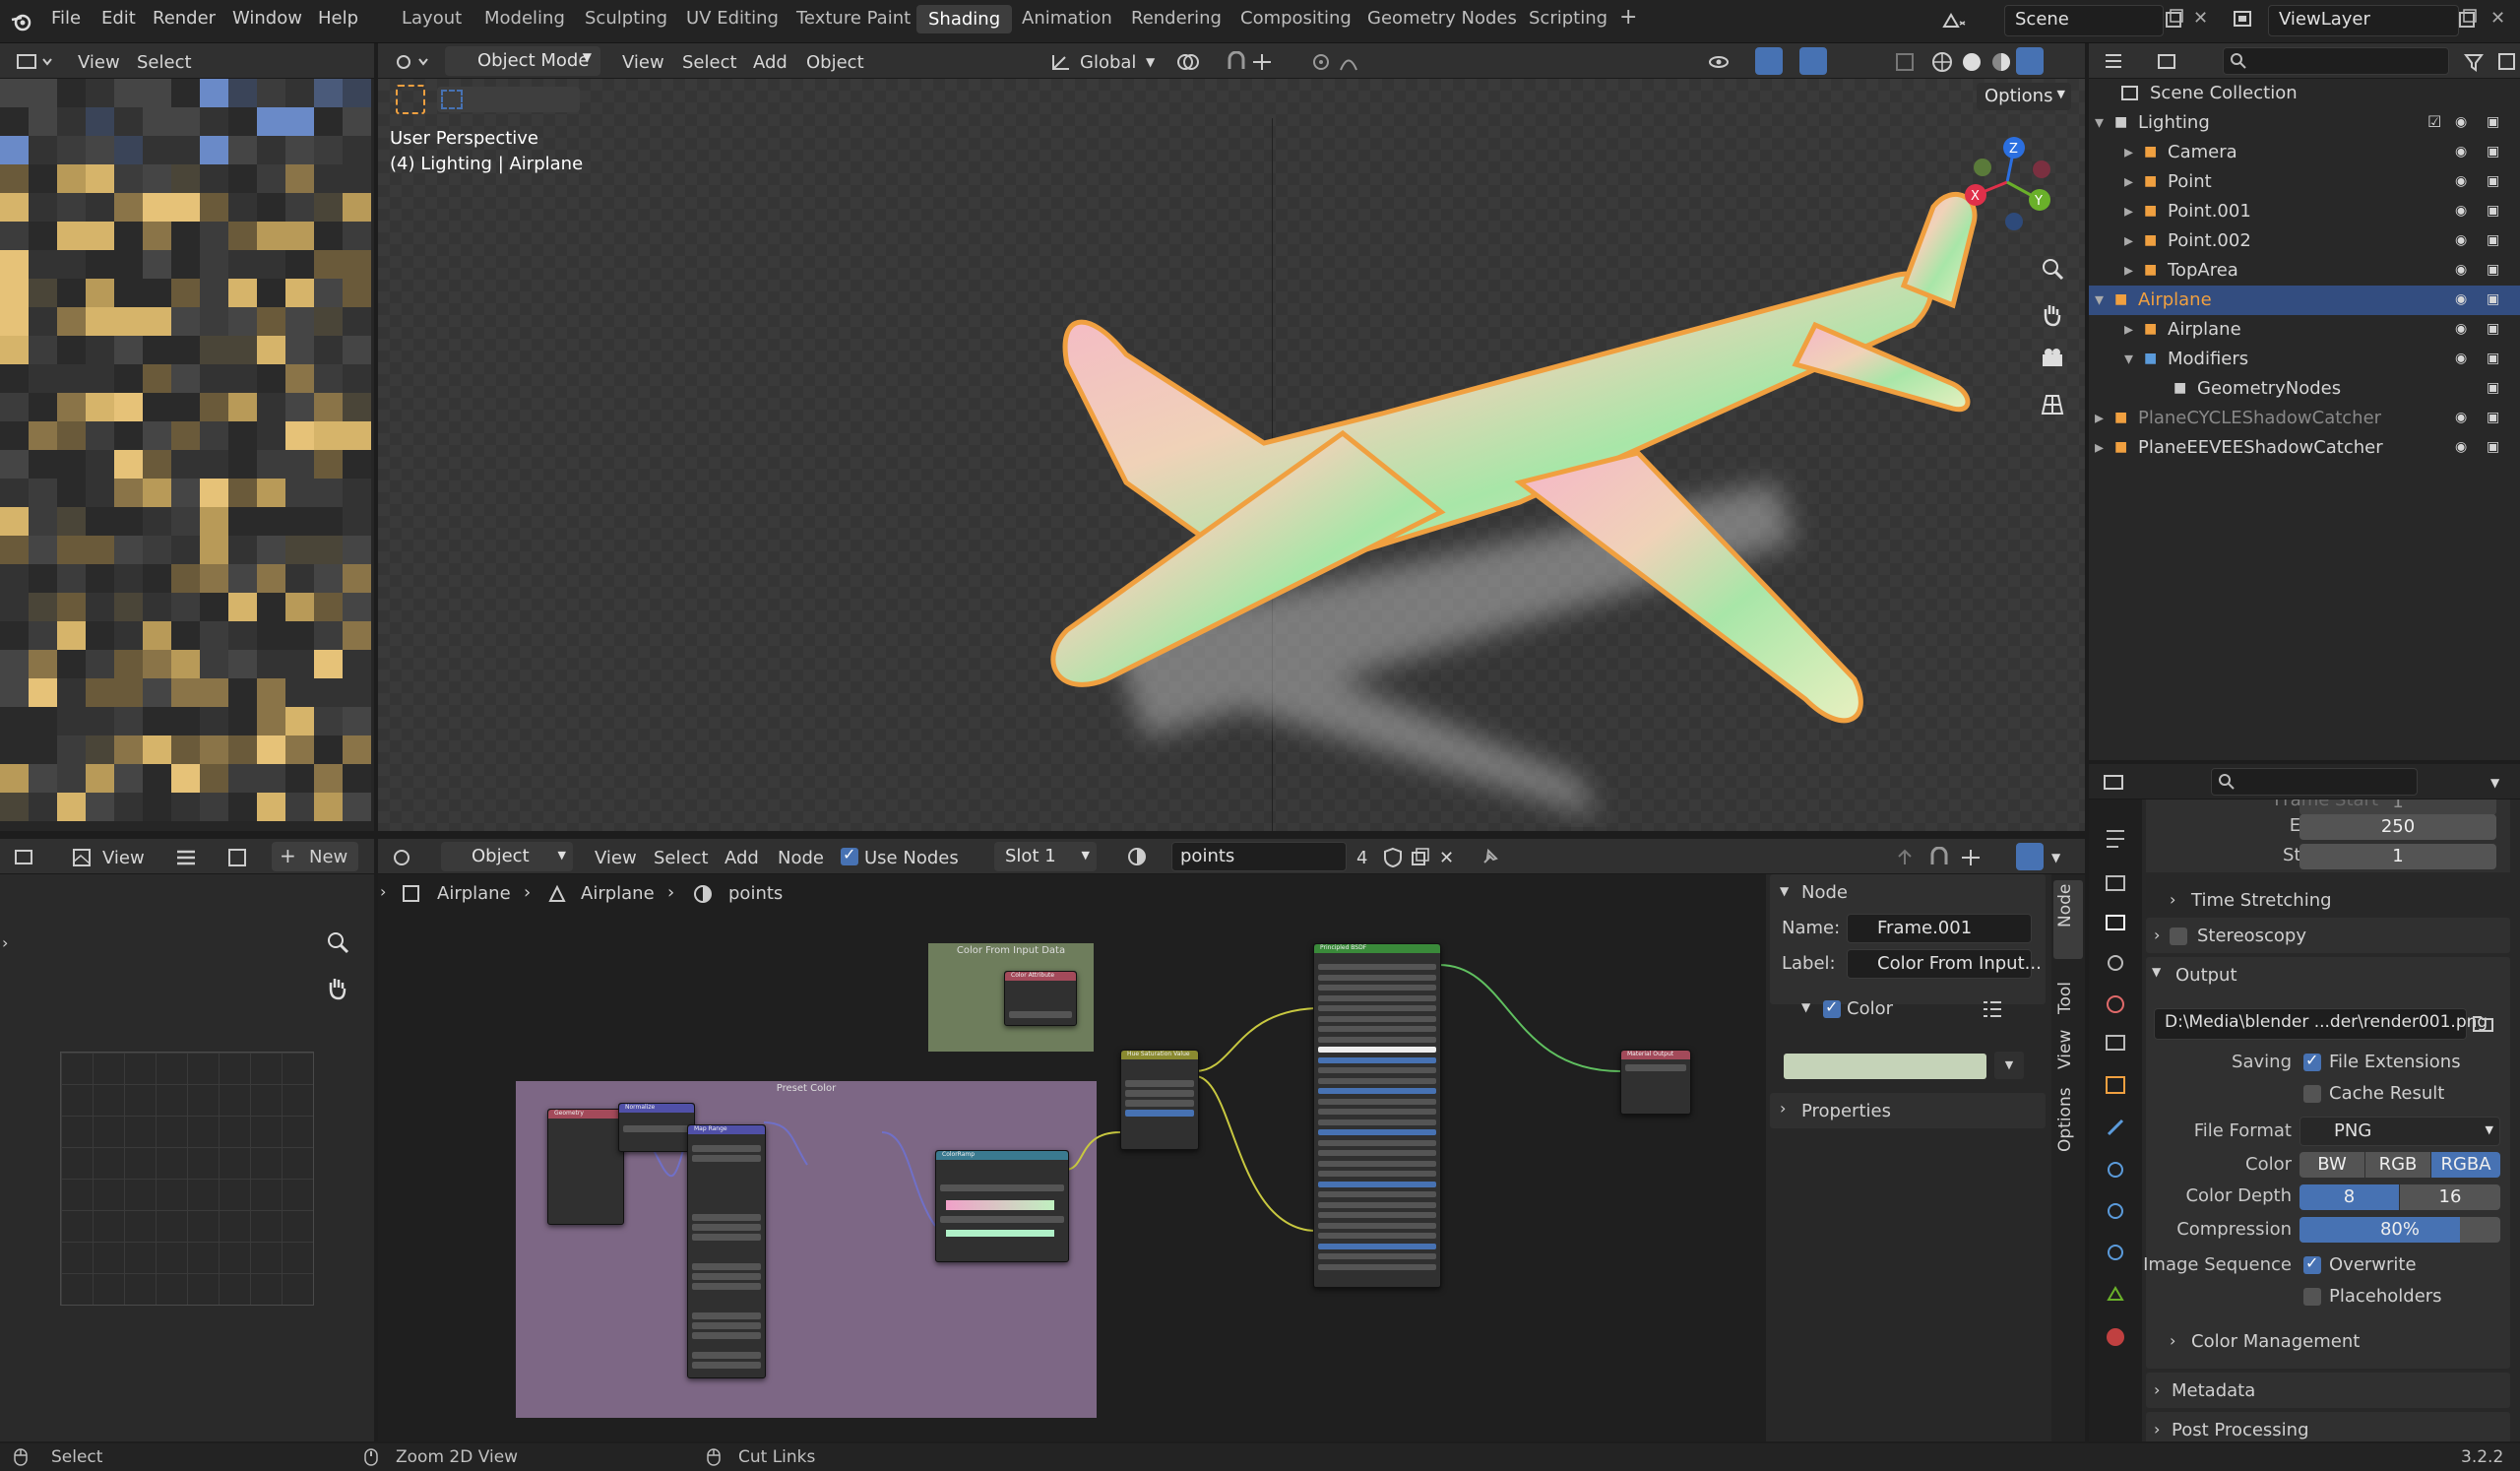  I want to click on solid-shading-icon, so click(1971, 62).